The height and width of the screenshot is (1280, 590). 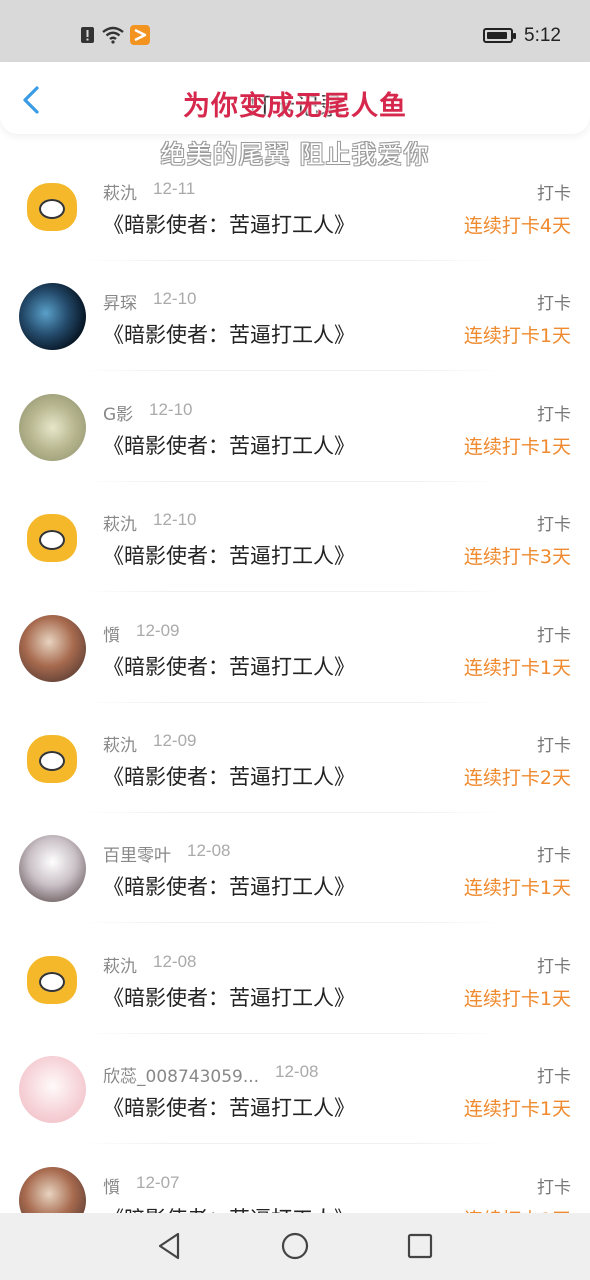 What do you see at coordinates (295, 31) in the screenshot?
I see `status-bar: 5:12` at bounding box center [295, 31].